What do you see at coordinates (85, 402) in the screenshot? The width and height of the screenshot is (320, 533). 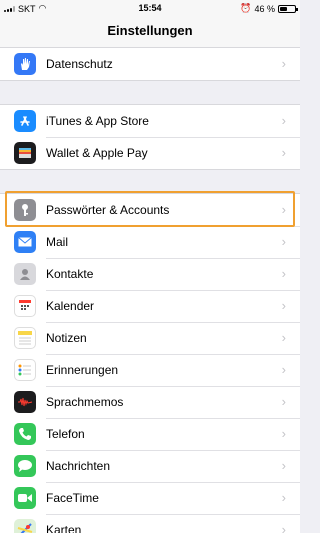 I see `settings-row-label: Sprachmemos` at bounding box center [85, 402].